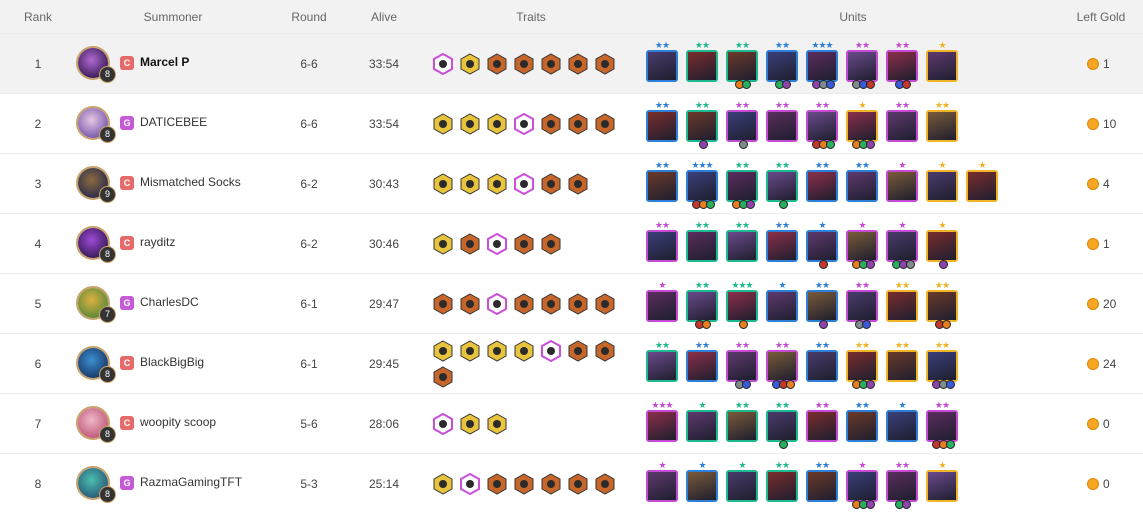 This screenshot has width=1143, height=517. Describe the element at coordinates (571, 363) in the screenshot. I see `table-row: 6 8 C BlackBigBig 6-1 29:45 ★★ ★★ ★★ ★★ ★★ ★★ ★★ ★★ 24` at that location.